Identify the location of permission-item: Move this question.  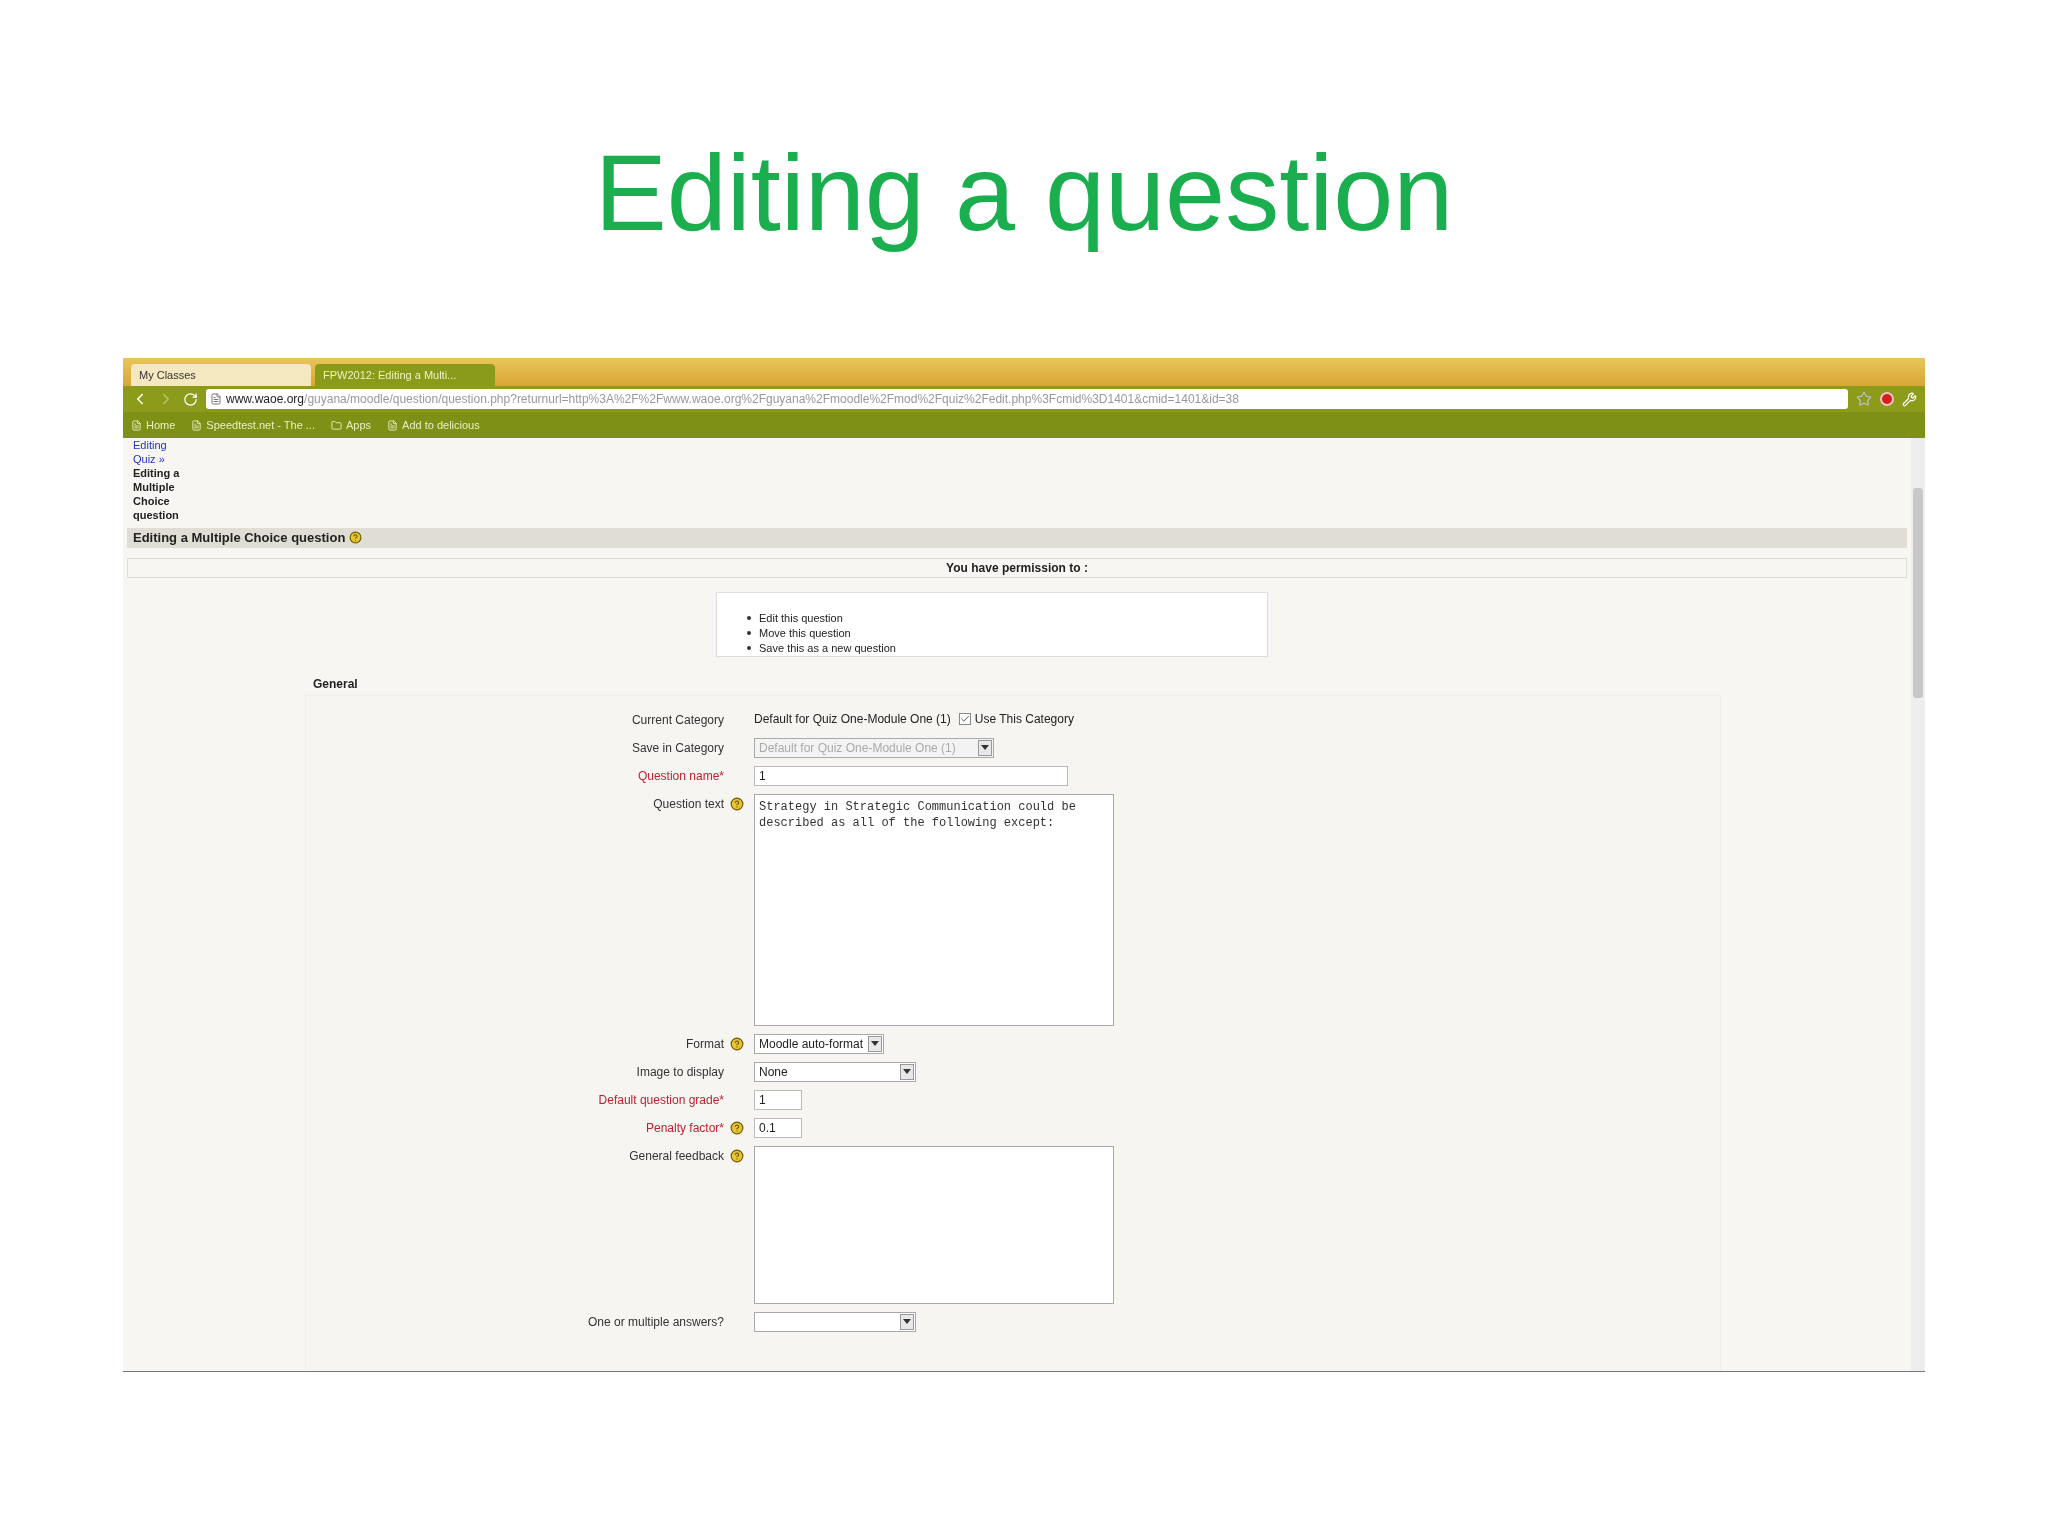
(805, 633).